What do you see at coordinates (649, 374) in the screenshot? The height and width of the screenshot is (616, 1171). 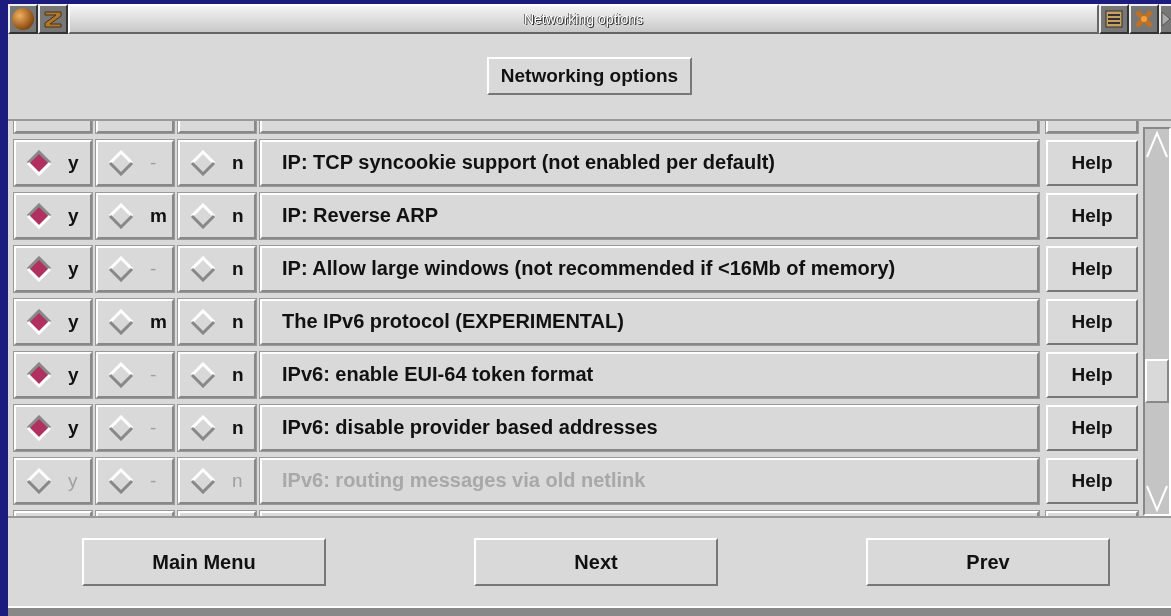 I see `option-label: IPv6: enable EUI-64 token format` at bounding box center [649, 374].